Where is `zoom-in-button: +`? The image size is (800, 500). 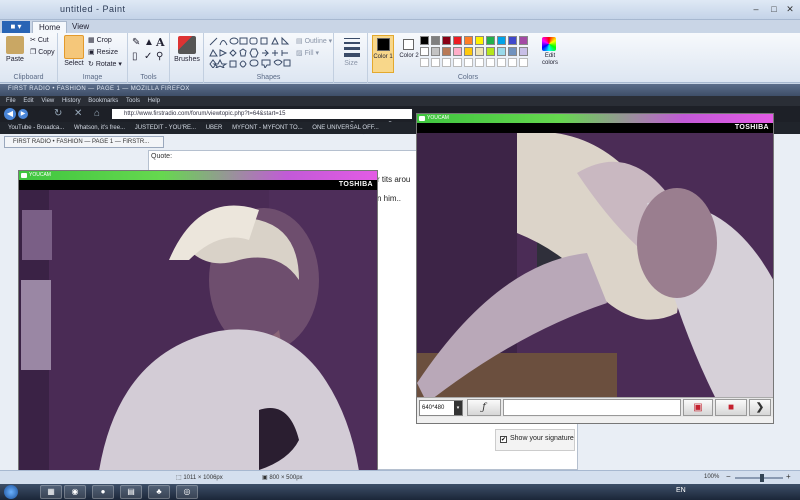 zoom-in-button: + is located at coordinates (788, 476).